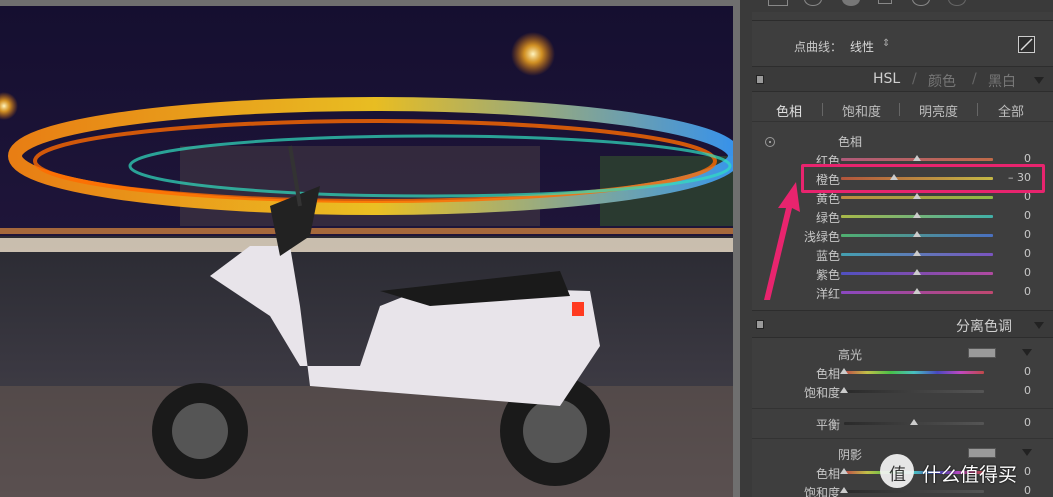  What do you see at coordinates (778, 3) in the screenshot?
I see `crop-icon` at bounding box center [778, 3].